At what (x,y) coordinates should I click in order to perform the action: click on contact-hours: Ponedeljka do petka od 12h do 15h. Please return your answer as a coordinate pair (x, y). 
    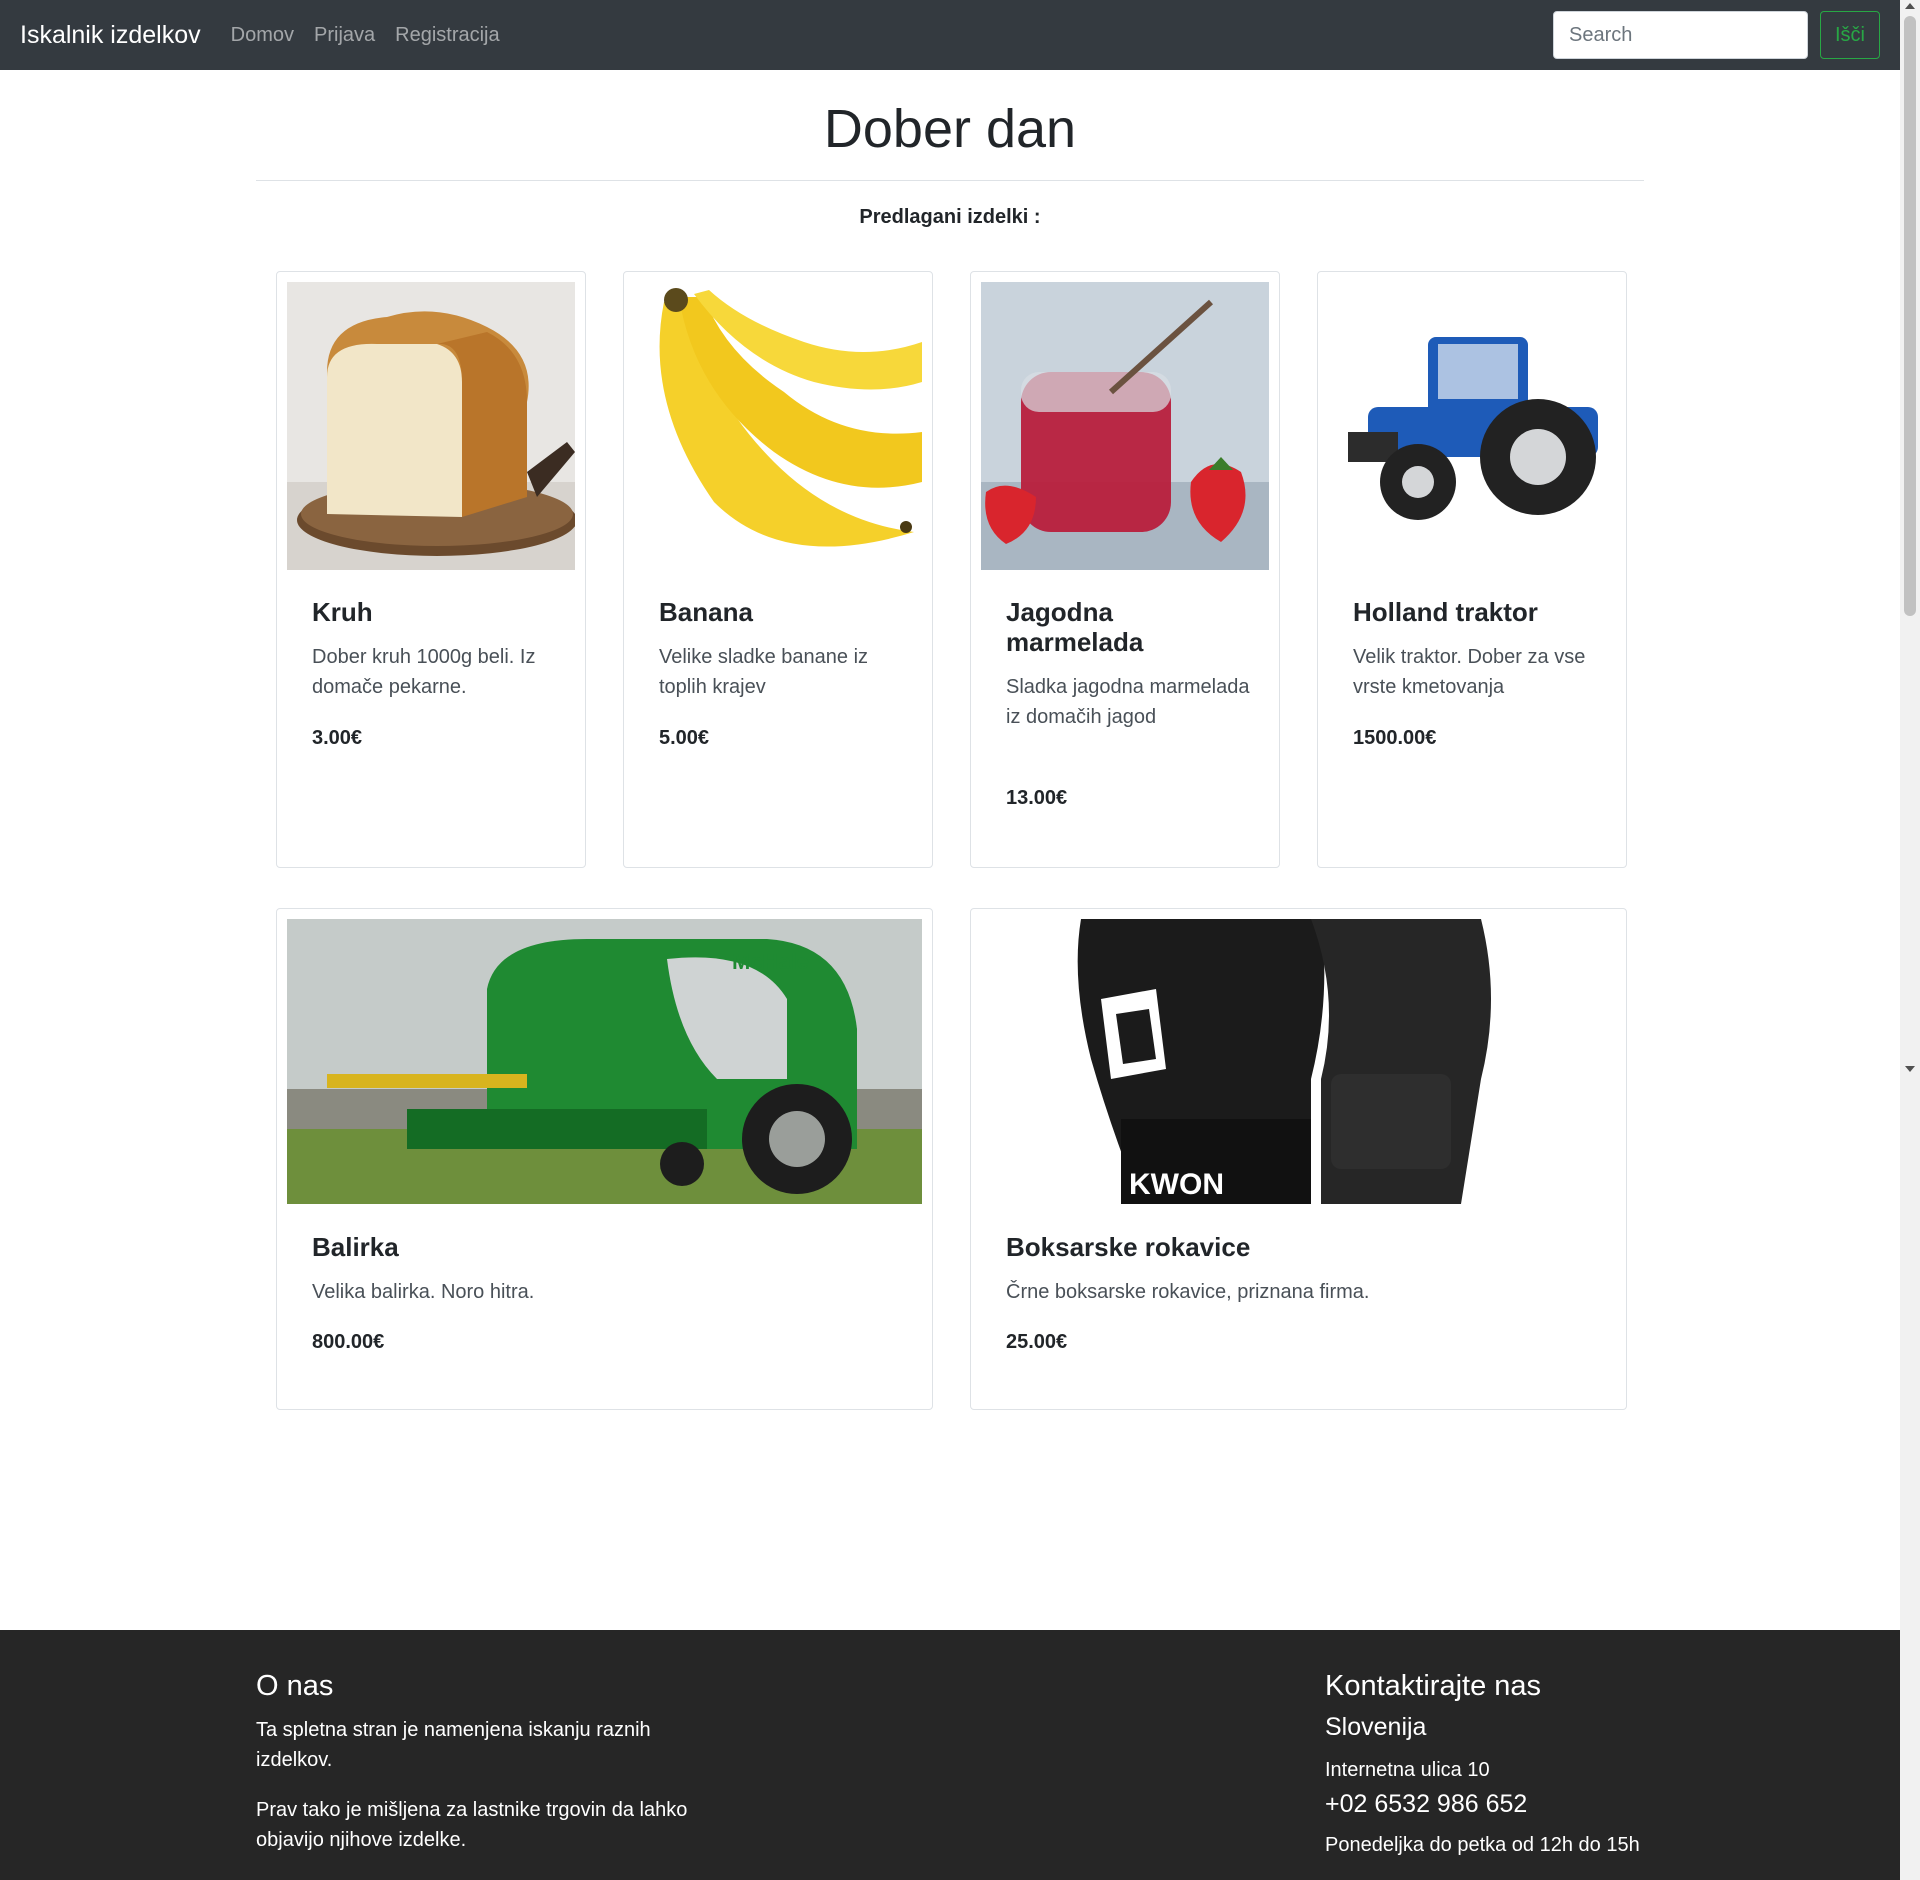
    Looking at the image, I should click on (1482, 1845).